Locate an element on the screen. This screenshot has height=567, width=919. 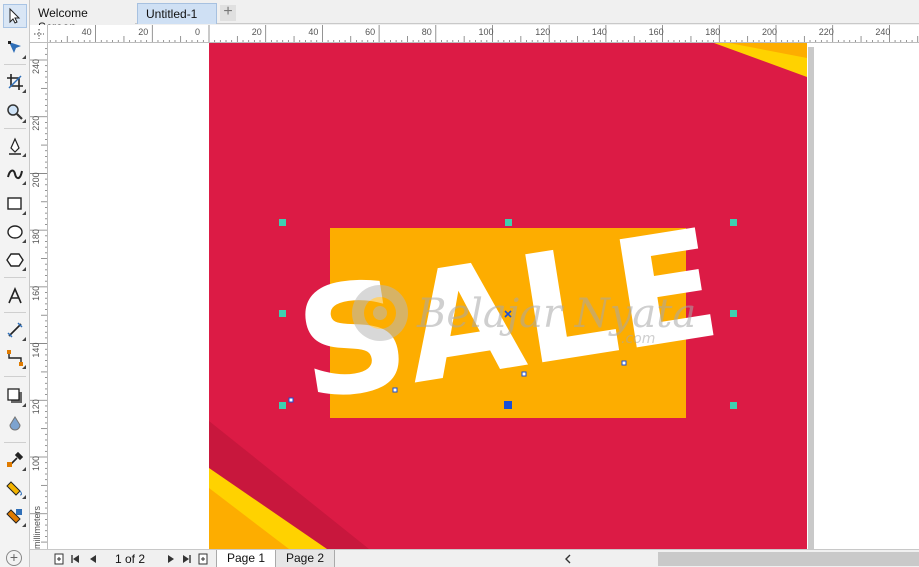
handle-top-left is located at coordinates (282, 222).